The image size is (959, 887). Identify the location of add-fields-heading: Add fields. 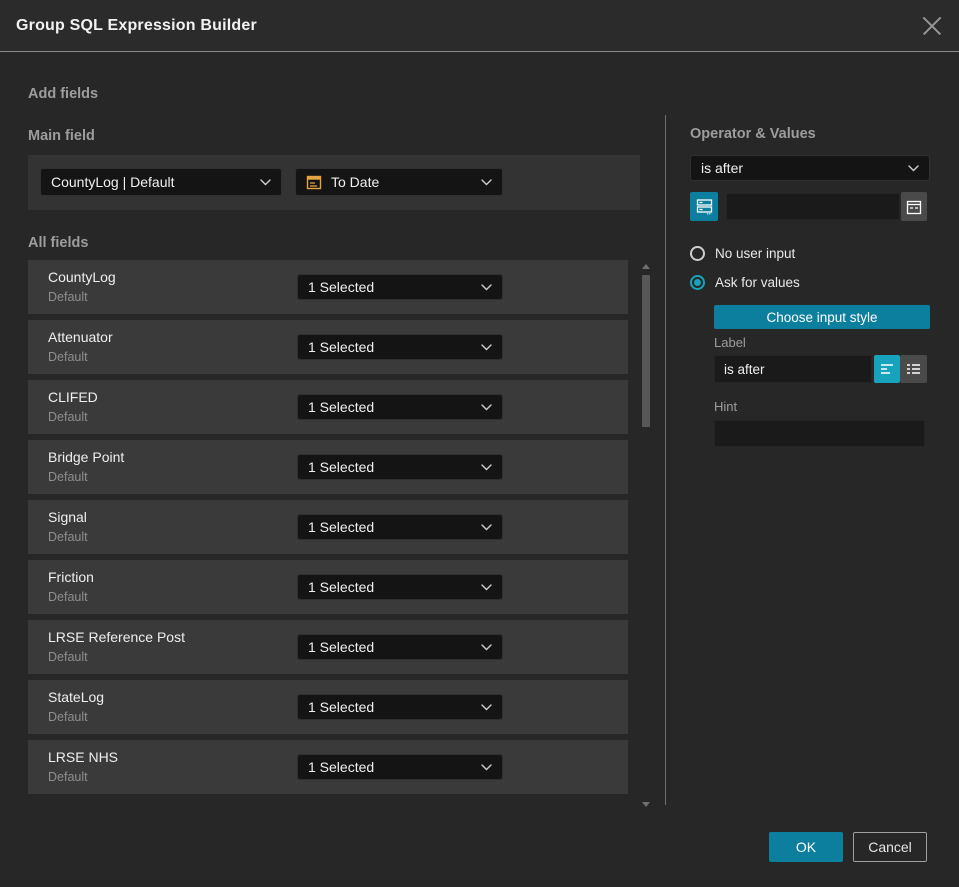
(63, 94).